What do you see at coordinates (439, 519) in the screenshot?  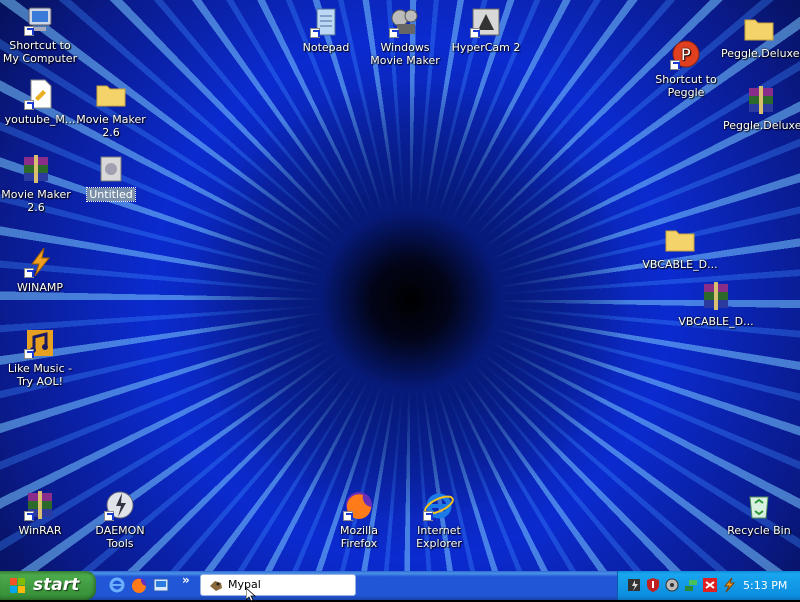 I see `internet-explorer-icon: Internet Explorer` at bounding box center [439, 519].